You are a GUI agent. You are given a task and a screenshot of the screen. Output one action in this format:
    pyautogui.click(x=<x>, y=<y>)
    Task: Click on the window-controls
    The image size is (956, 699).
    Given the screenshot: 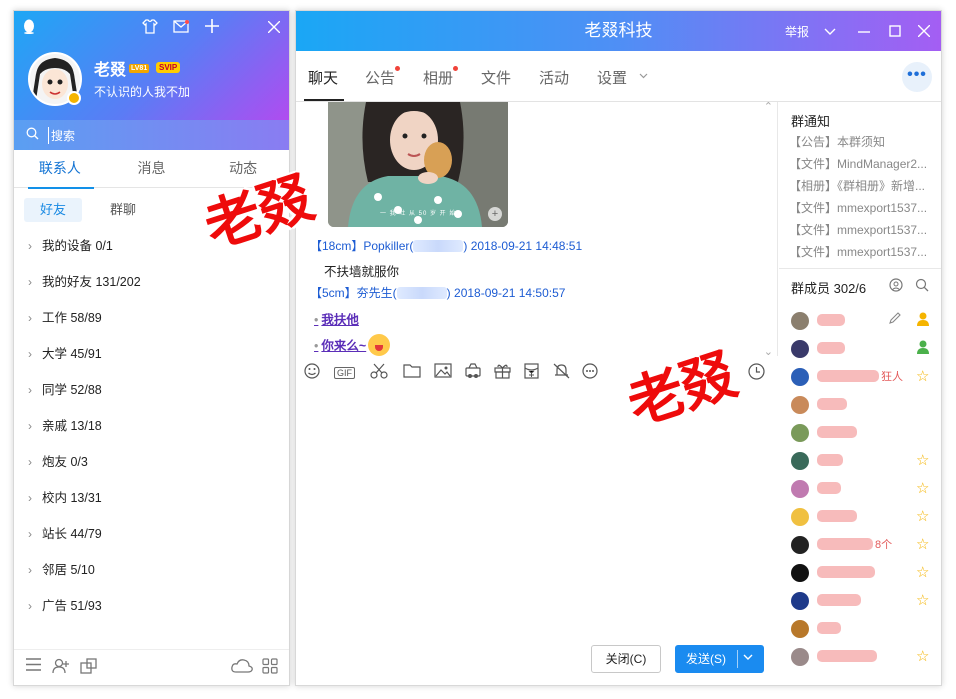 What is the action you would take?
    pyautogui.click(x=151, y=29)
    